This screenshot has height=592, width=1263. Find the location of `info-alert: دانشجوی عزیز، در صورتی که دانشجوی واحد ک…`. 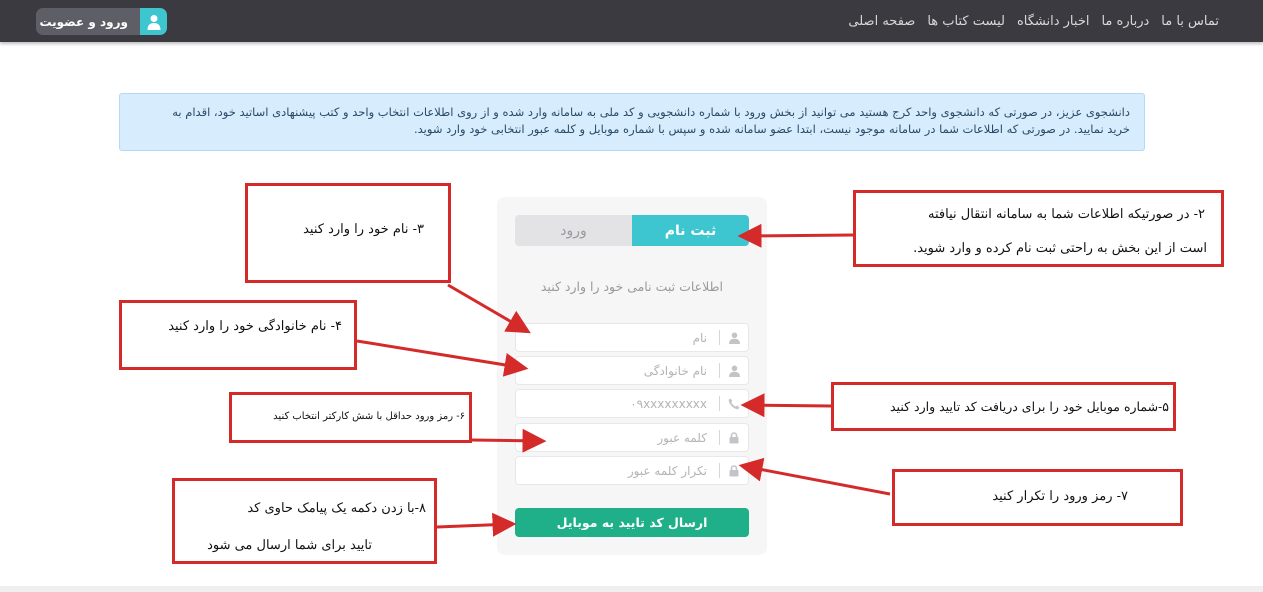

info-alert: دانشجوی عزیز، در صورتی که دانشجوی واحد ک… is located at coordinates (632, 122).